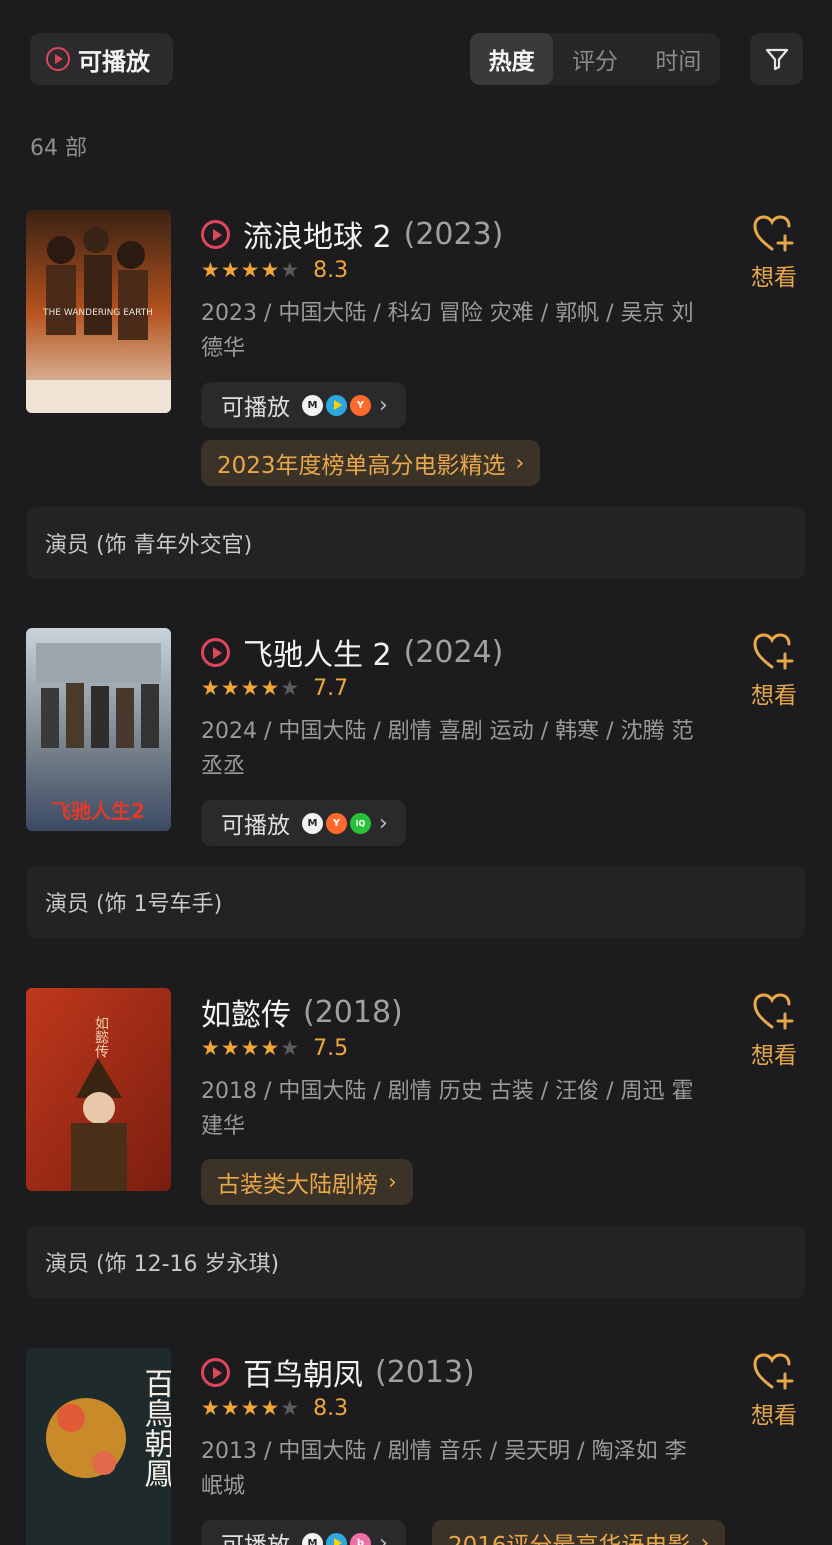  Describe the element at coordinates (317, 655) in the screenshot. I see `movie-title: 飞驰人生 2` at that location.